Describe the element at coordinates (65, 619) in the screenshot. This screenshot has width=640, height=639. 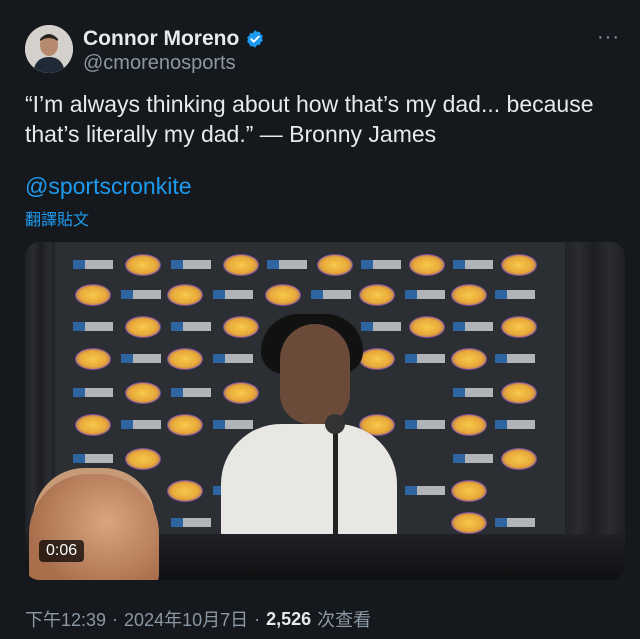
I see `post-time: 下午12:39` at that location.